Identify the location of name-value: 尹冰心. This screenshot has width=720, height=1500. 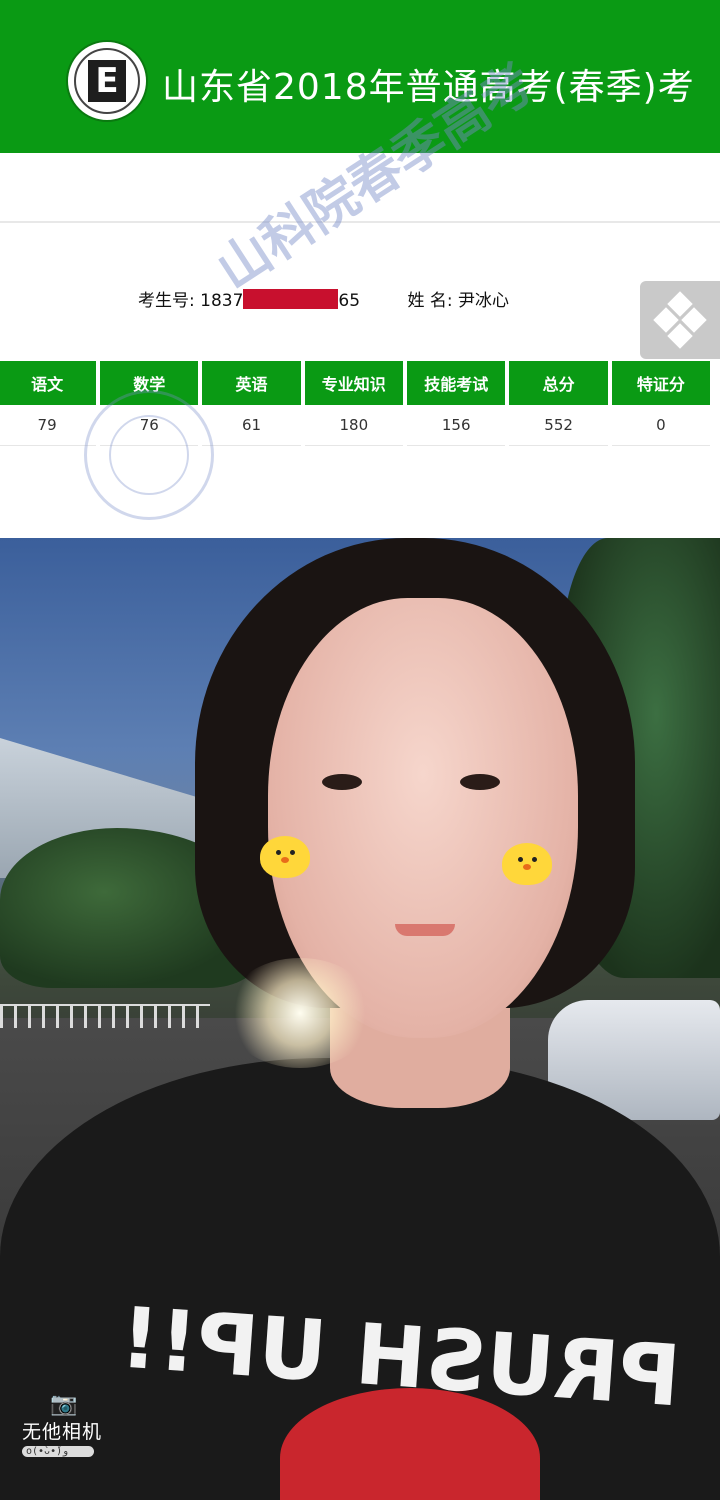
(483, 301).